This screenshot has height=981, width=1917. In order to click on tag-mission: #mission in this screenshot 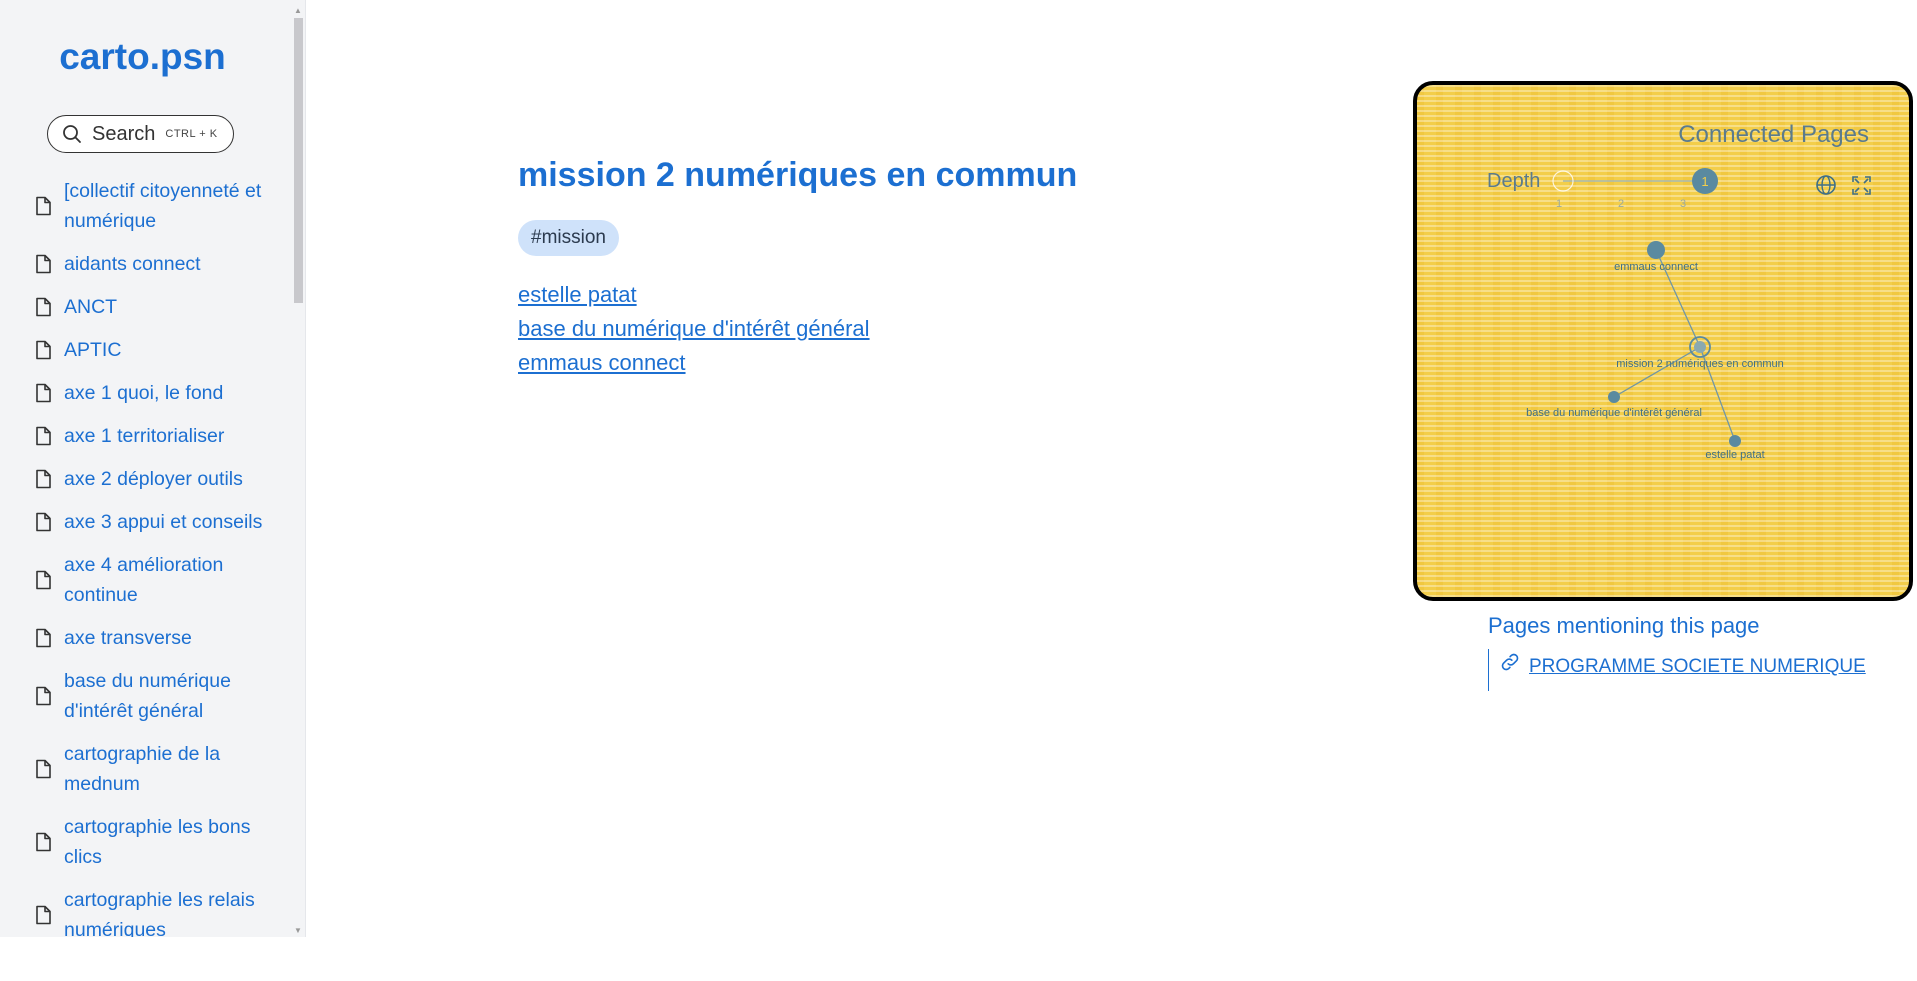, I will do `click(568, 238)`.